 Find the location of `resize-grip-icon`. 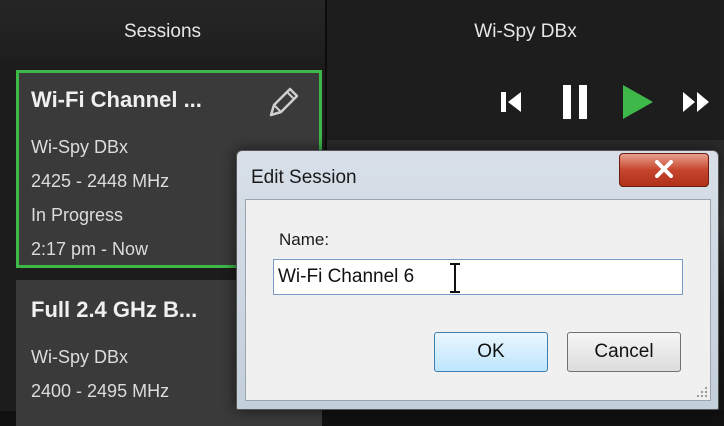

resize-grip-icon is located at coordinates (702, 392).